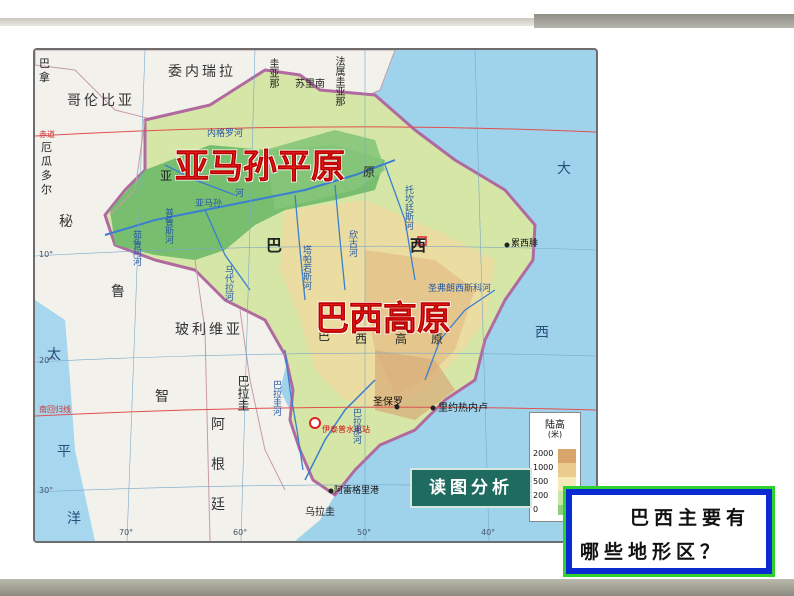 Image resolution: width=794 pixels, height=596 pixels. Describe the element at coordinates (383, 319) in the screenshot. I see `region-brazil-plateau: 巴西高原` at that location.